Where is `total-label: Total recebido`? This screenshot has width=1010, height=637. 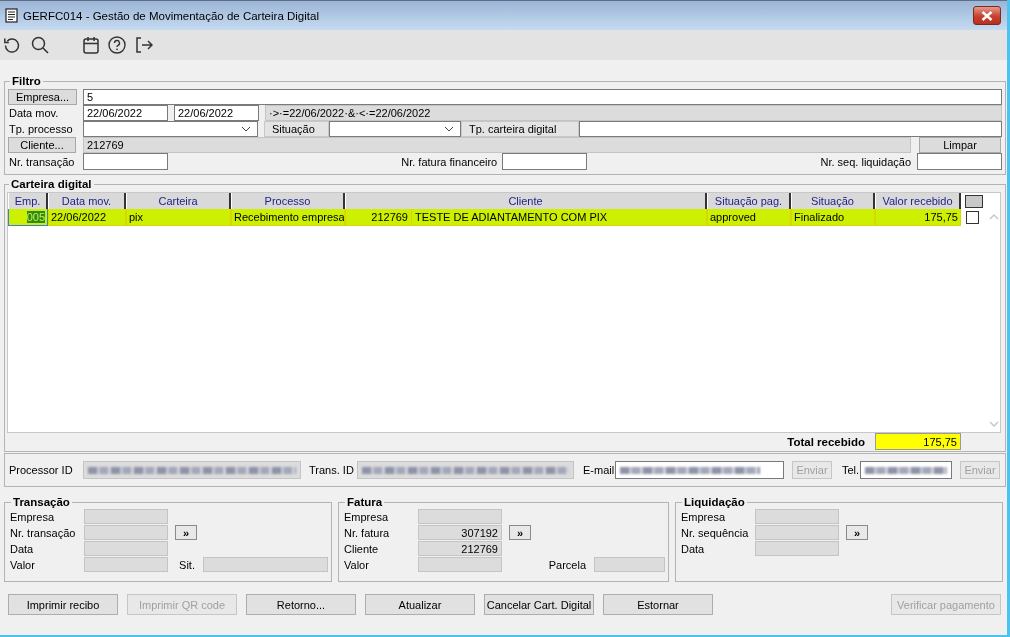 total-label: Total recebido is located at coordinates (826, 441).